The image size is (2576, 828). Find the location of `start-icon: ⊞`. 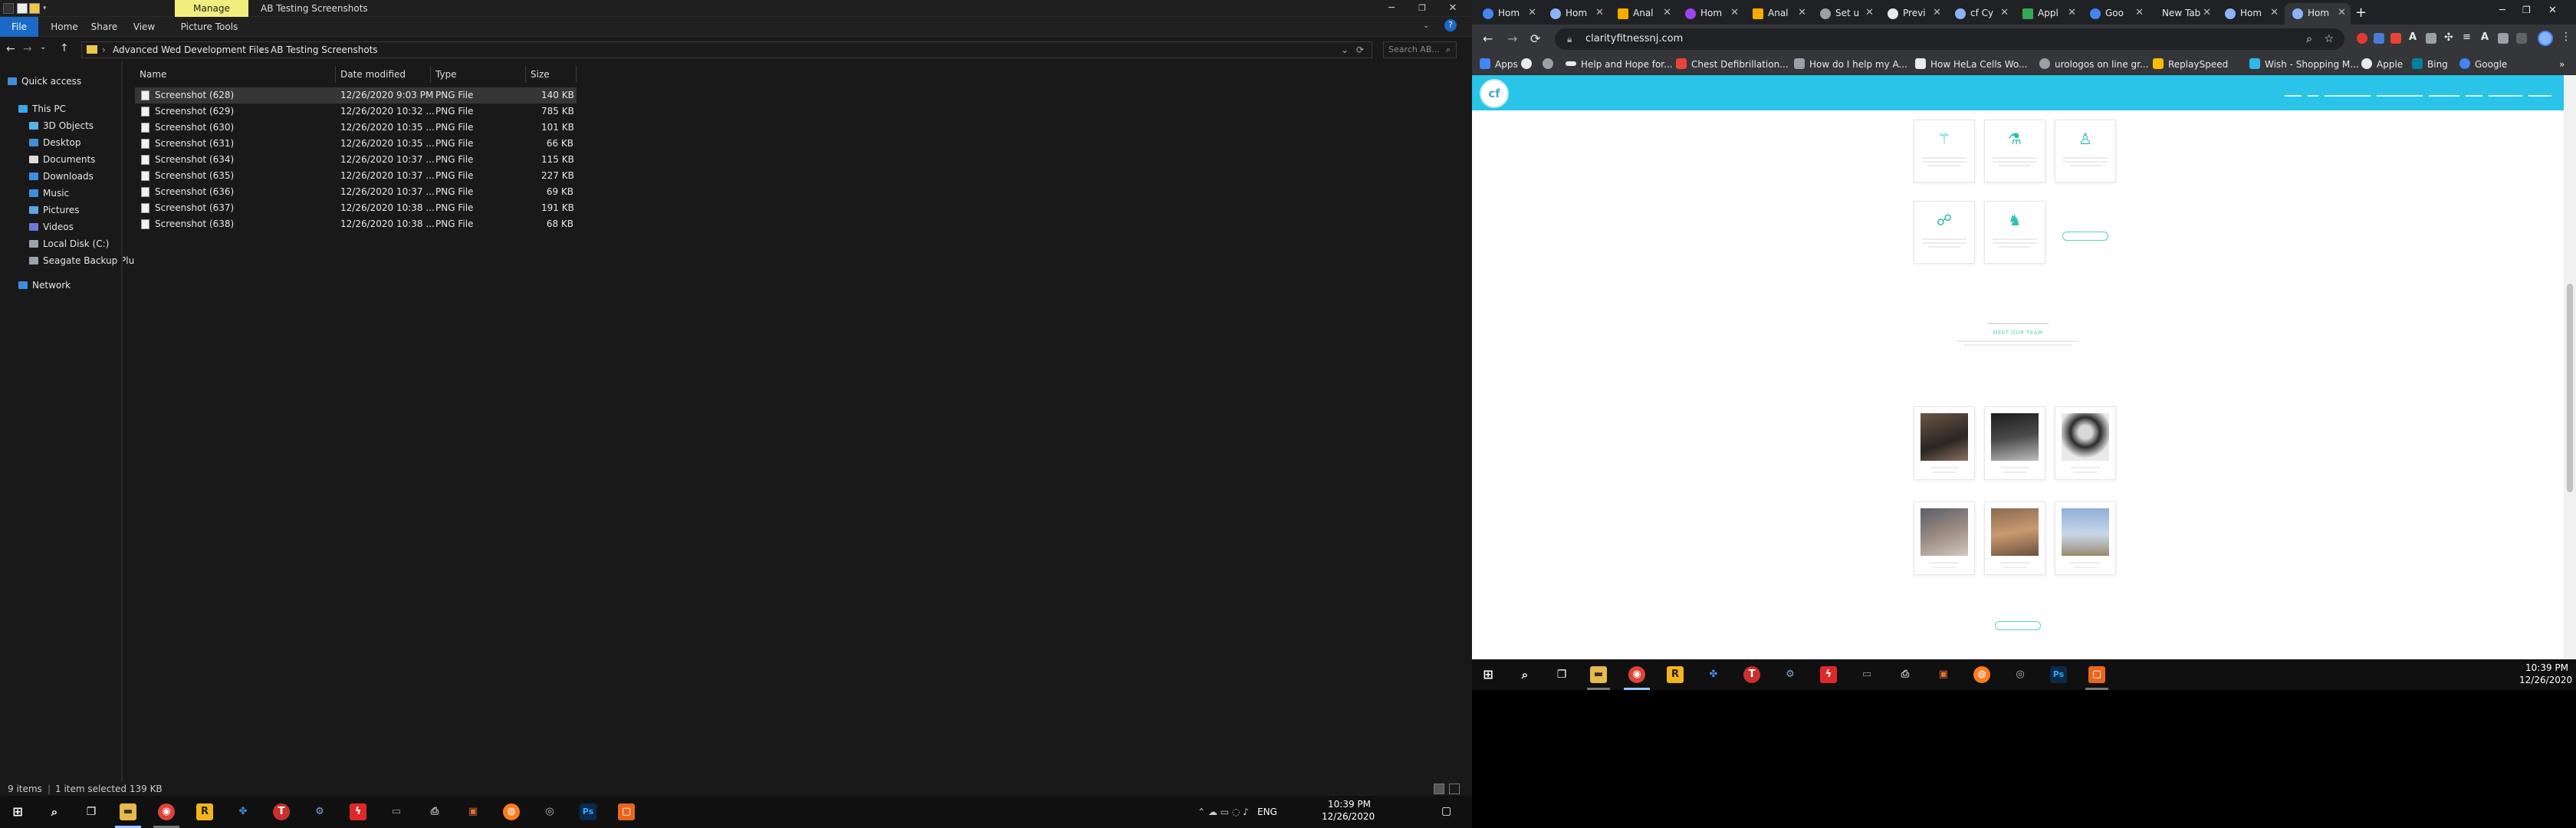

start-icon: ⊞ is located at coordinates (1488, 675).